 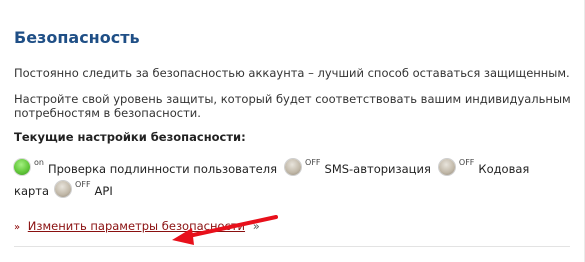 What do you see at coordinates (377, 169) in the screenshot?
I see `setting-label: SMS-авторизация` at bounding box center [377, 169].